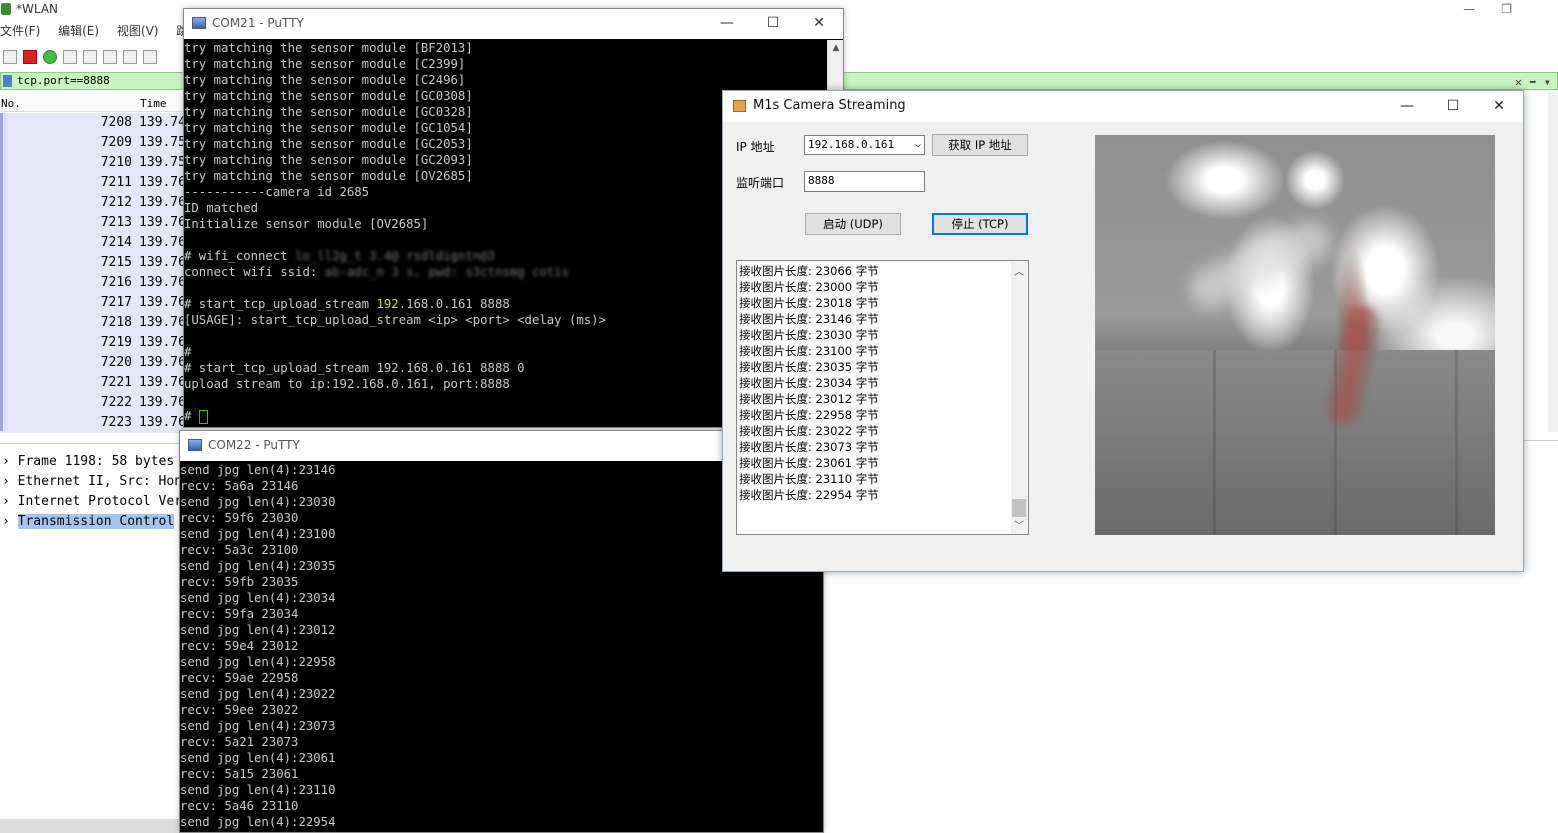 This screenshot has height=833, width=1558. Describe the element at coordinates (1553, 262) in the screenshot. I see `packet-list-scrollbar` at that location.